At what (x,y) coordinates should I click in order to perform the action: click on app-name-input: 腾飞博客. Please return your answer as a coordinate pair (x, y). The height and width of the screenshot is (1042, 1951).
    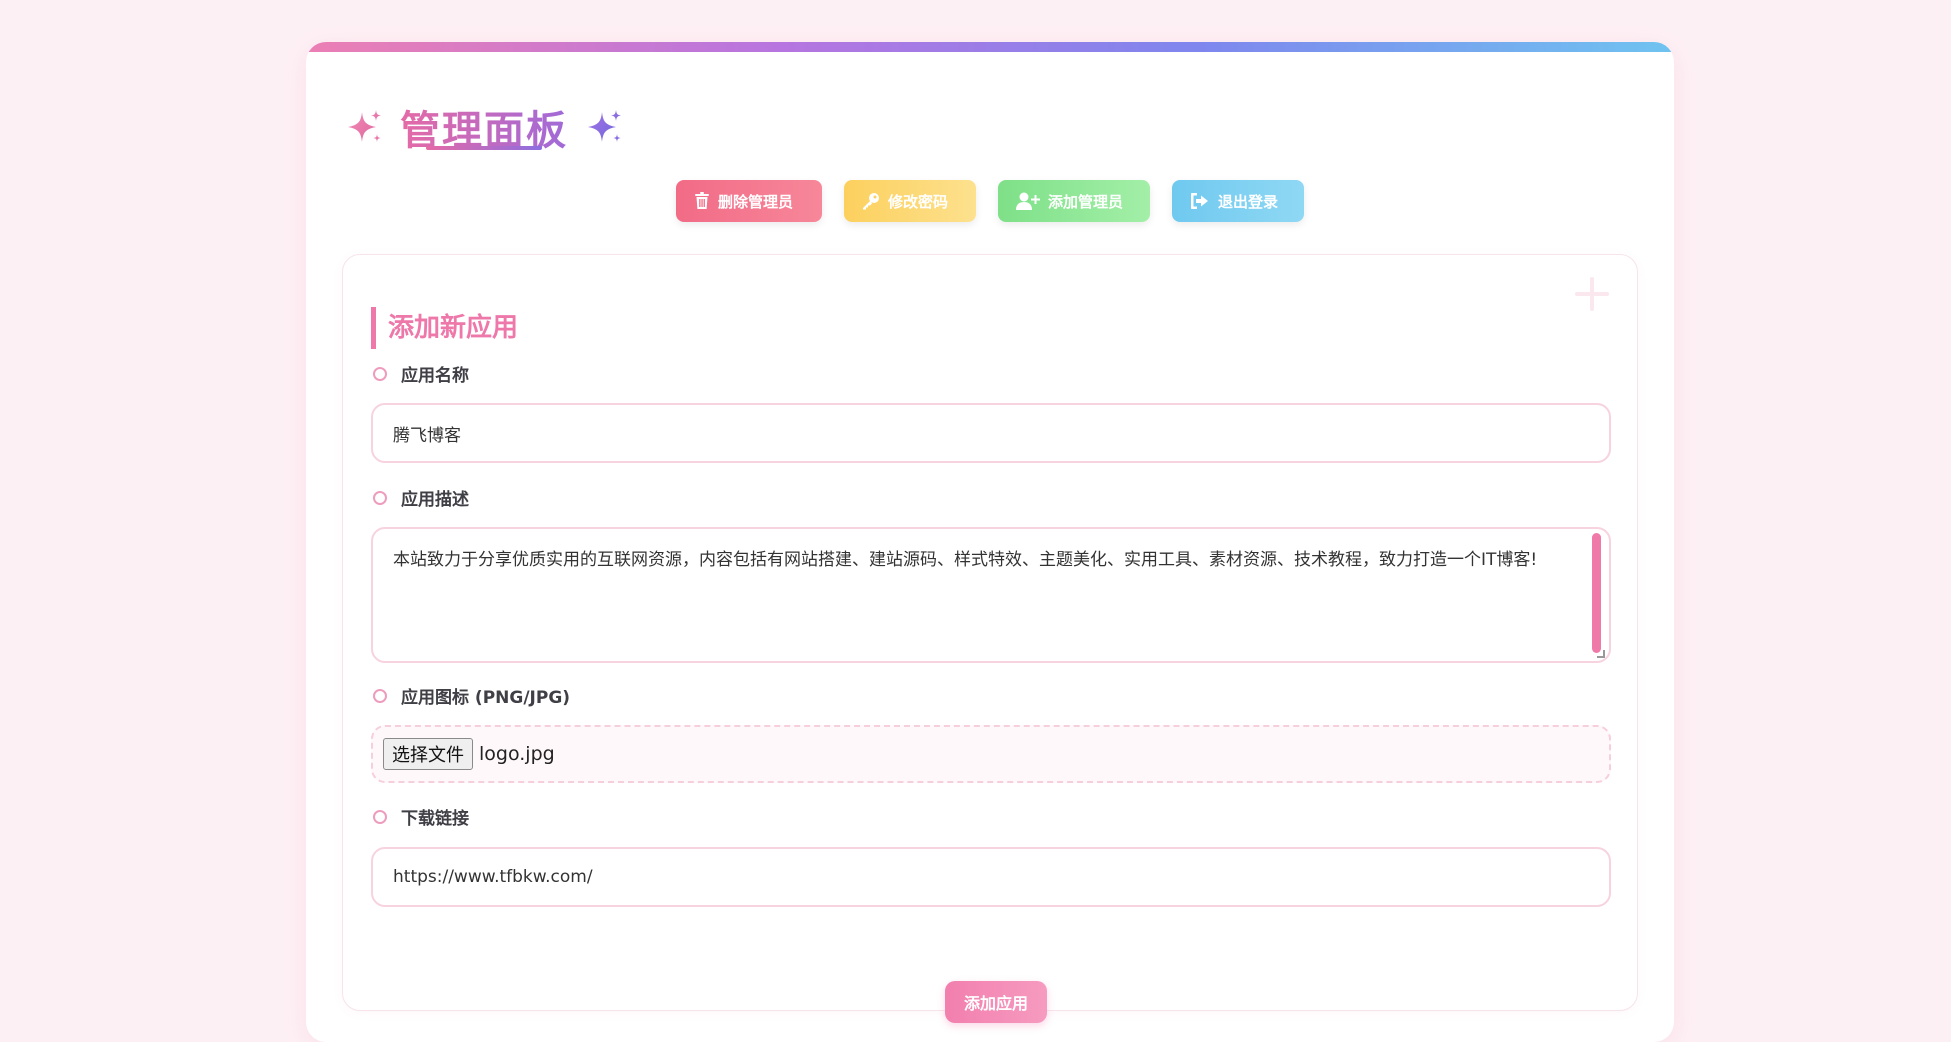
    Looking at the image, I should click on (991, 433).